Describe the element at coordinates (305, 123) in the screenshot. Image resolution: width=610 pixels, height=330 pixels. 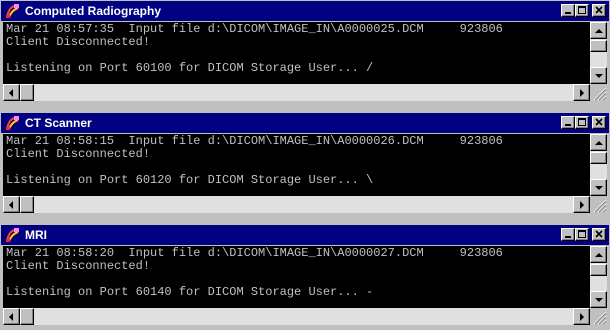
I see `title-bar: CT Scanner` at that location.